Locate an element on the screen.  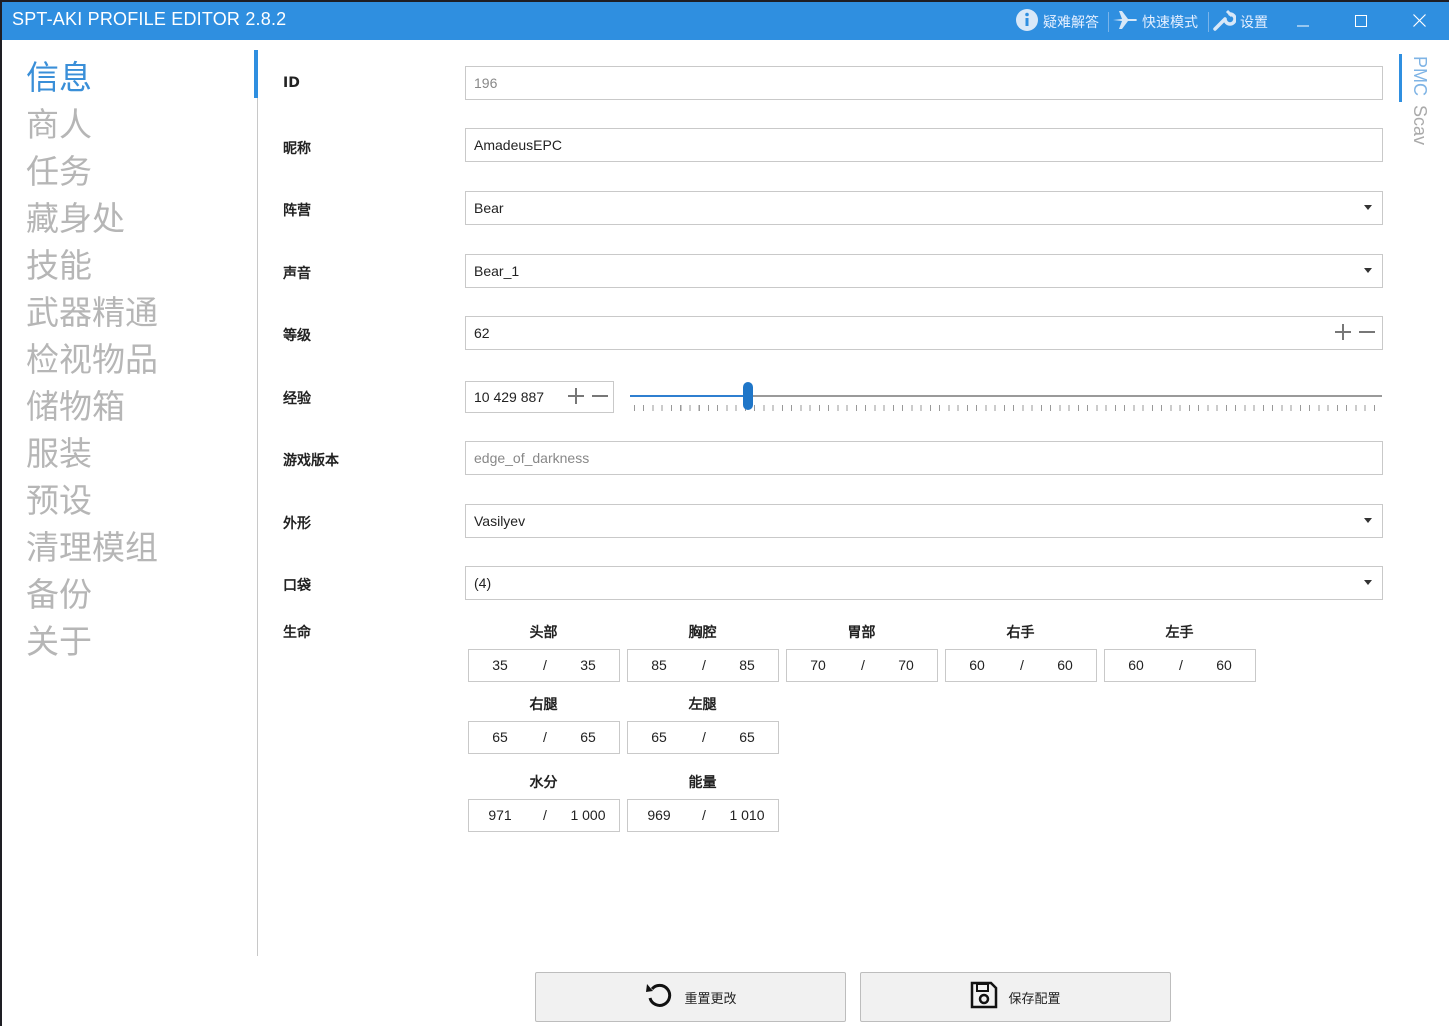
game-version-label: 游戏版本 is located at coordinates (311, 461).